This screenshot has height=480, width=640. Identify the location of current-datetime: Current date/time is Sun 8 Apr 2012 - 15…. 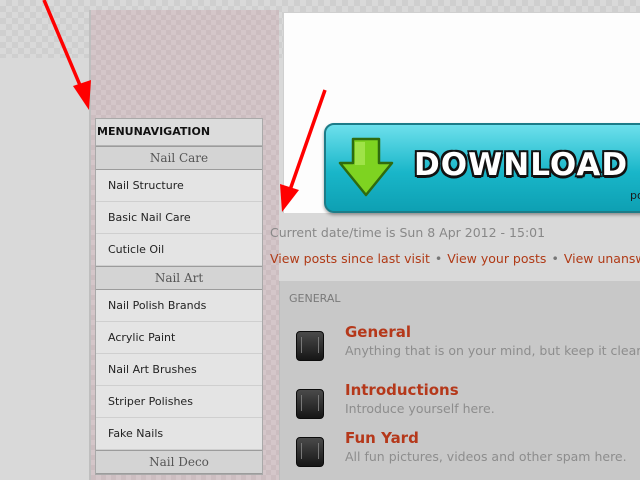
(408, 232).